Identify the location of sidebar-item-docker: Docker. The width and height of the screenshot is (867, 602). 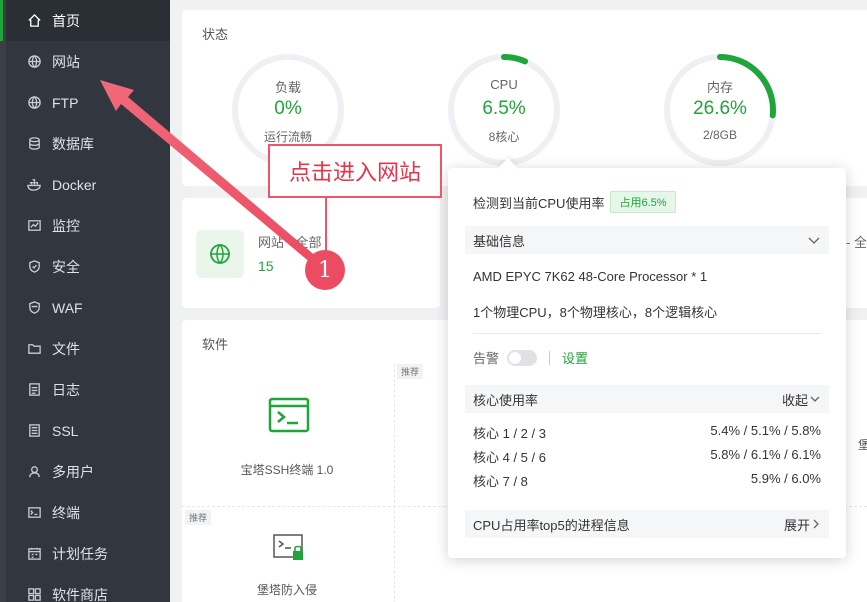
(88, 184).